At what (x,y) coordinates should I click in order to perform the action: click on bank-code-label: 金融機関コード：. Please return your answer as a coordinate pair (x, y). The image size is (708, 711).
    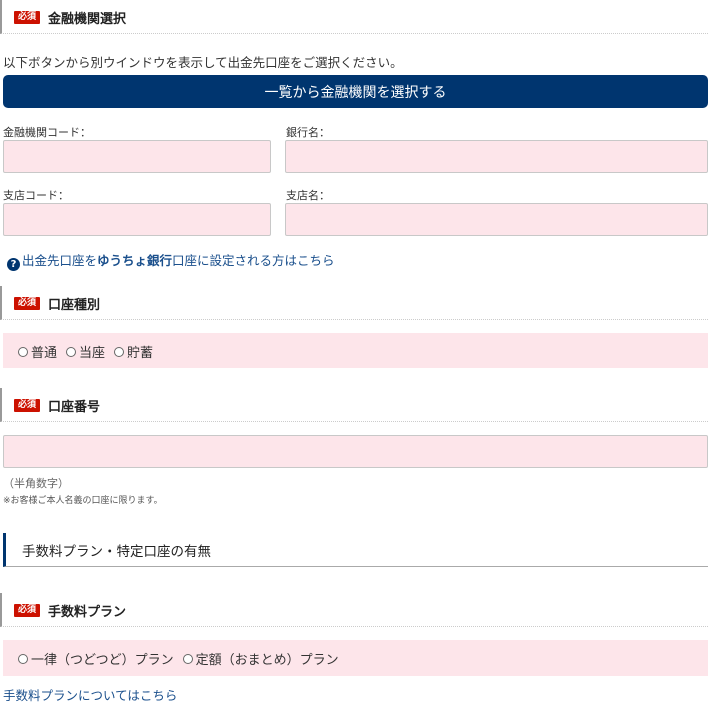
    Looking at the image, I should click on (47, 132).